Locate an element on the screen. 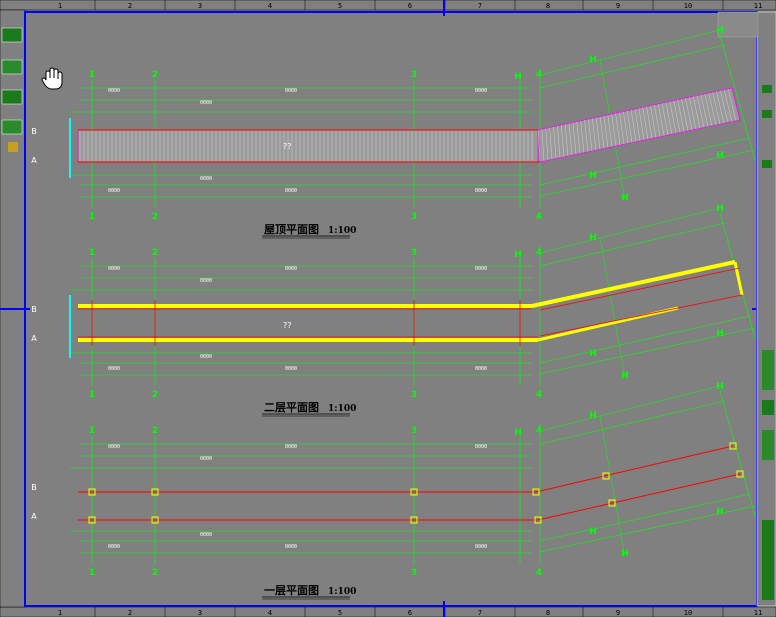 This screenshot has height=617, width=776. bottom-tick-label: 4 is located at coordinates (270, 613).